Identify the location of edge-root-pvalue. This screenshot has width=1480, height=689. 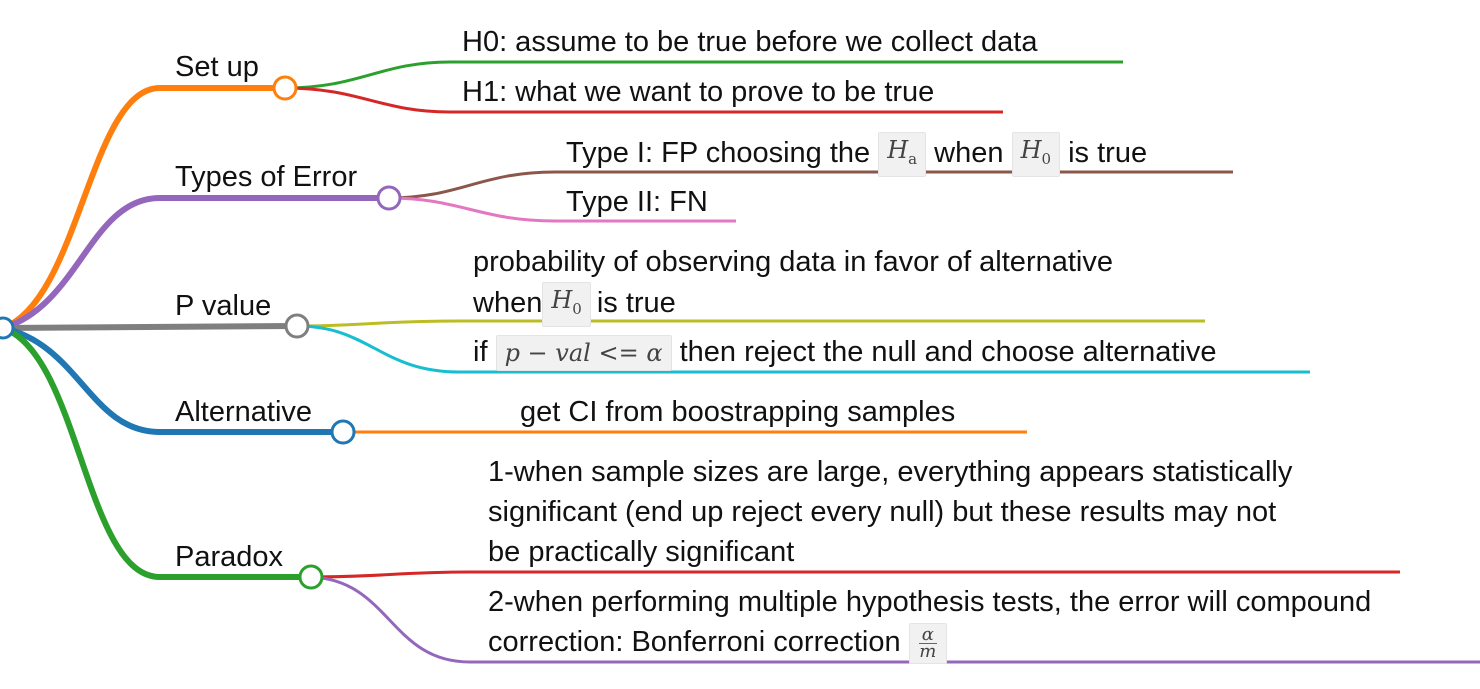
(150, 327).